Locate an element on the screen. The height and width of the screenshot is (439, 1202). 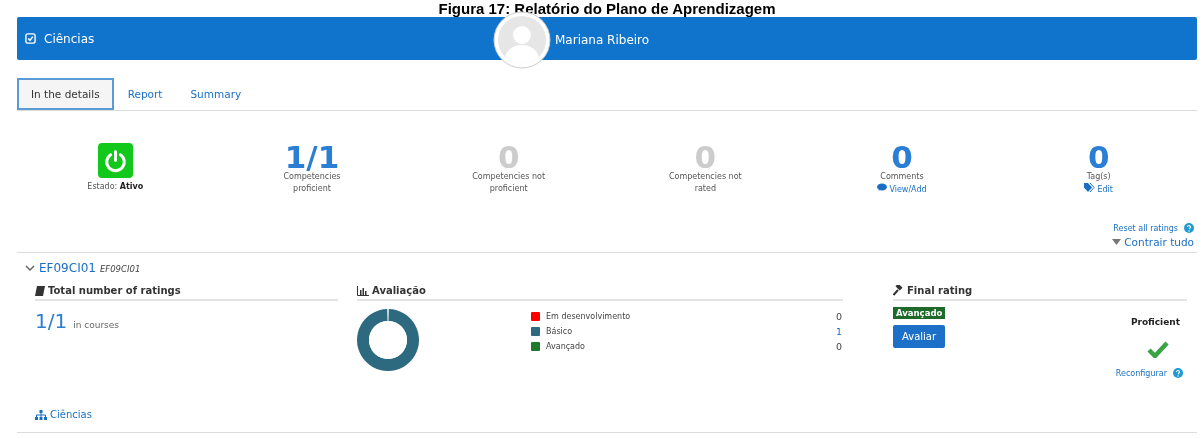
rating-count: 1/1 is located at coordinates (51, 321).